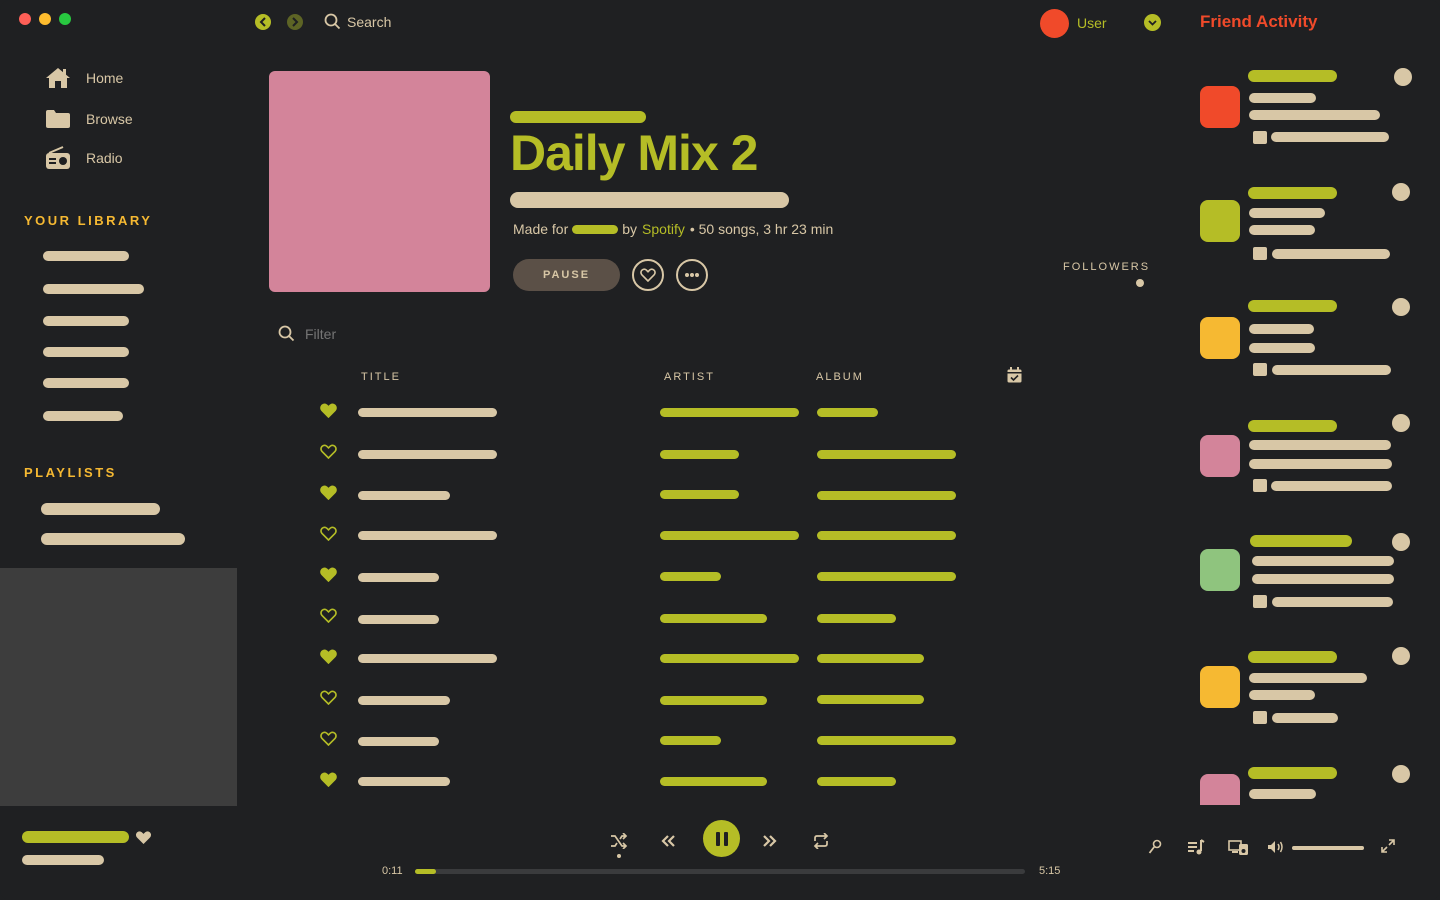 Image resolution: width=1440 pixels, height=900 pixels. What do you see at coordinates (1152, 22) in the screenshot?
I see `user-menu-button` at bounding box center [1152, 22].